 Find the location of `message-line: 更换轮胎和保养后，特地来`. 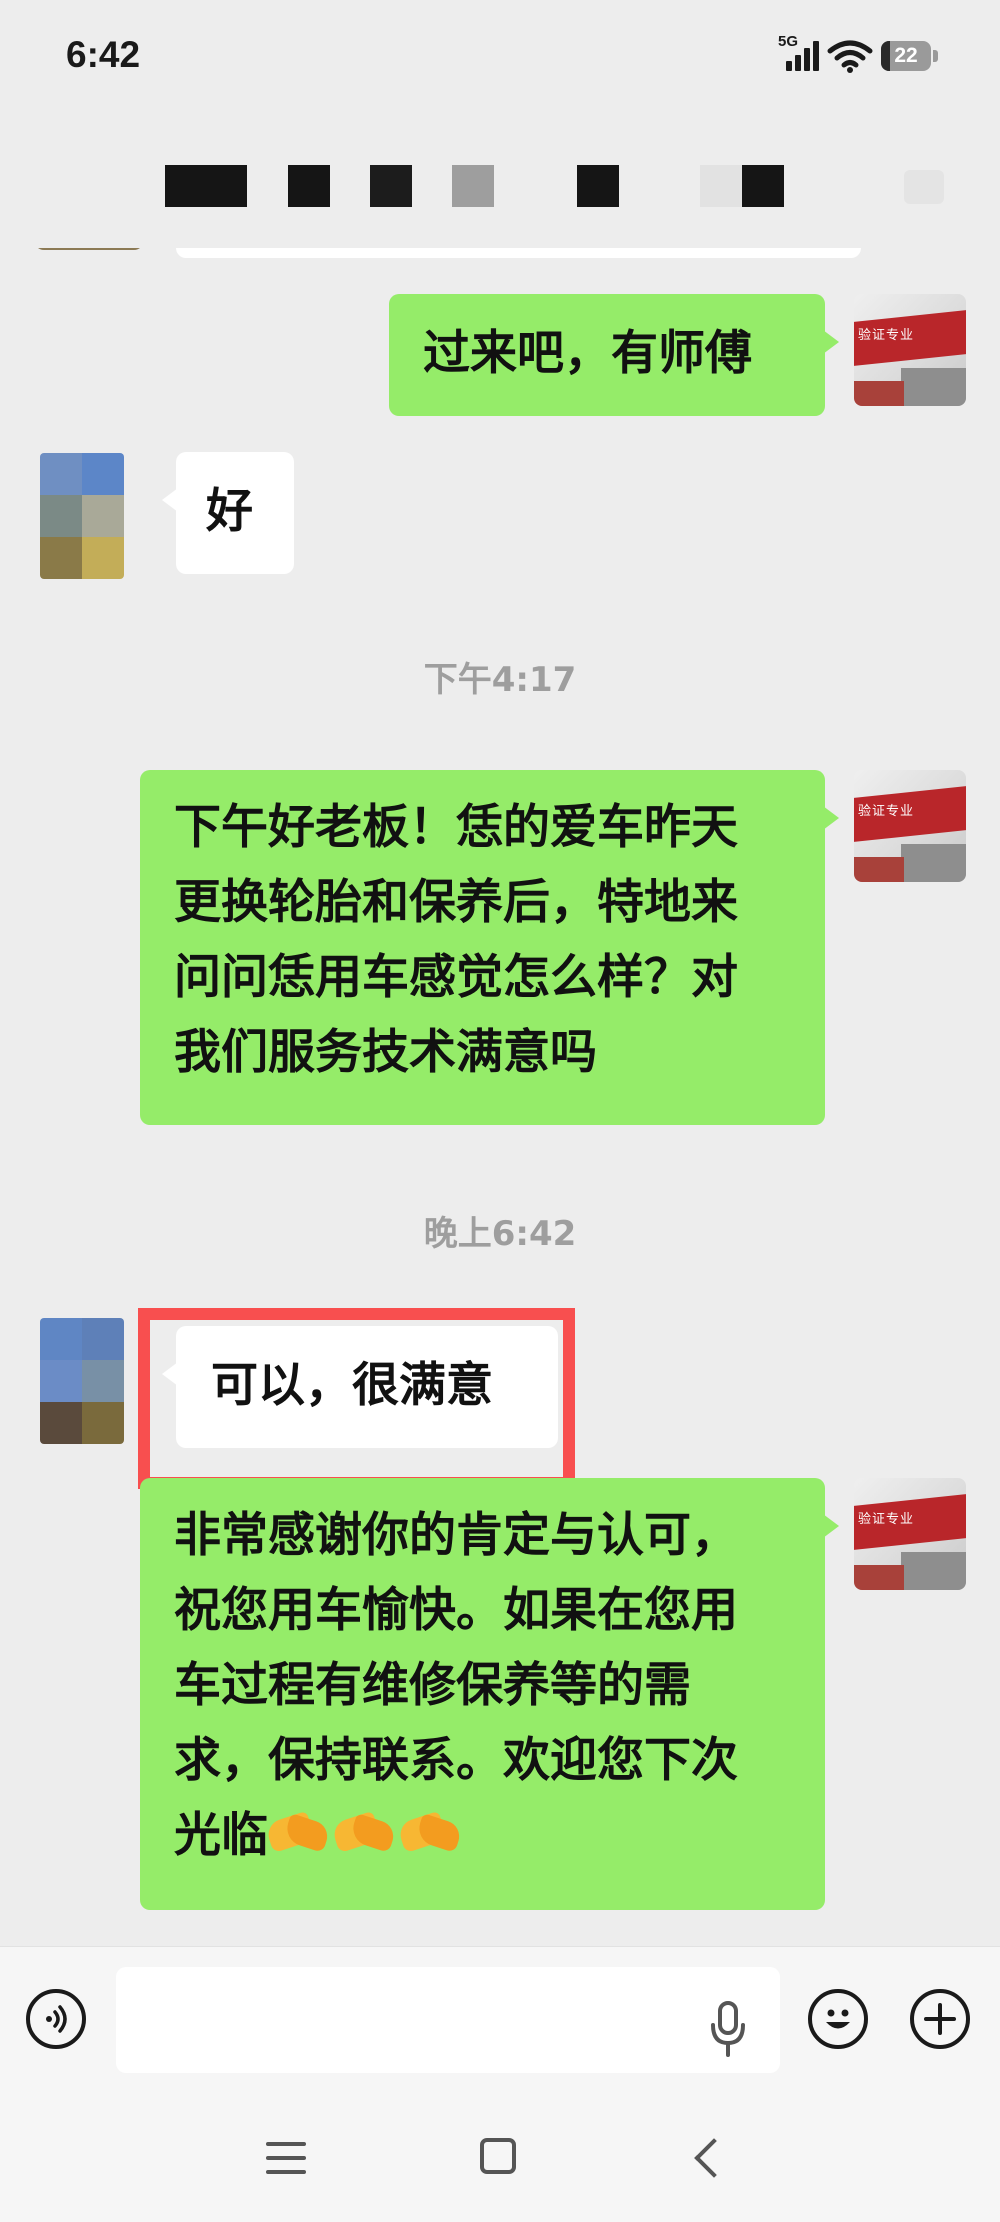

message-line: 更换轮胎和保养后，特地来 is located at coordinates (456, 902).